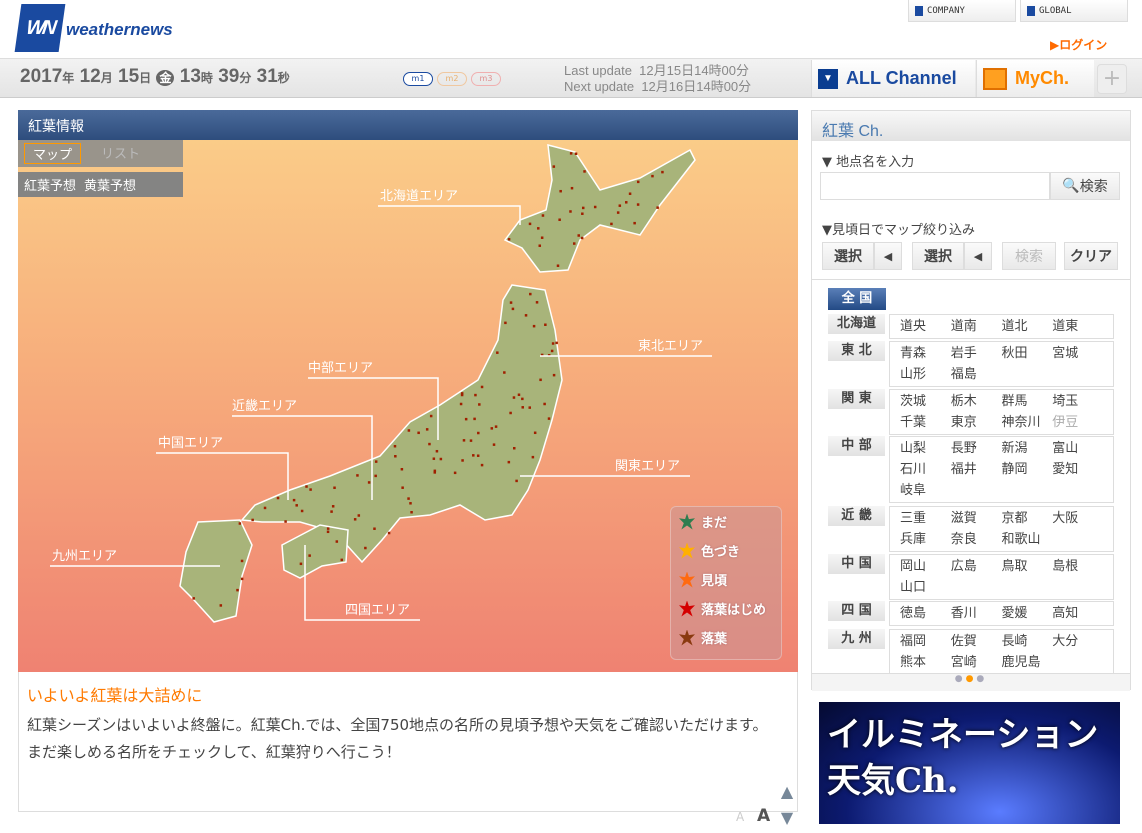 This screenshot has width=1142, height=833. What do you see at coordinates (925, 518) in the screenshot?
I see `prefecture-link: 三重` at bounding box center [925, 518].